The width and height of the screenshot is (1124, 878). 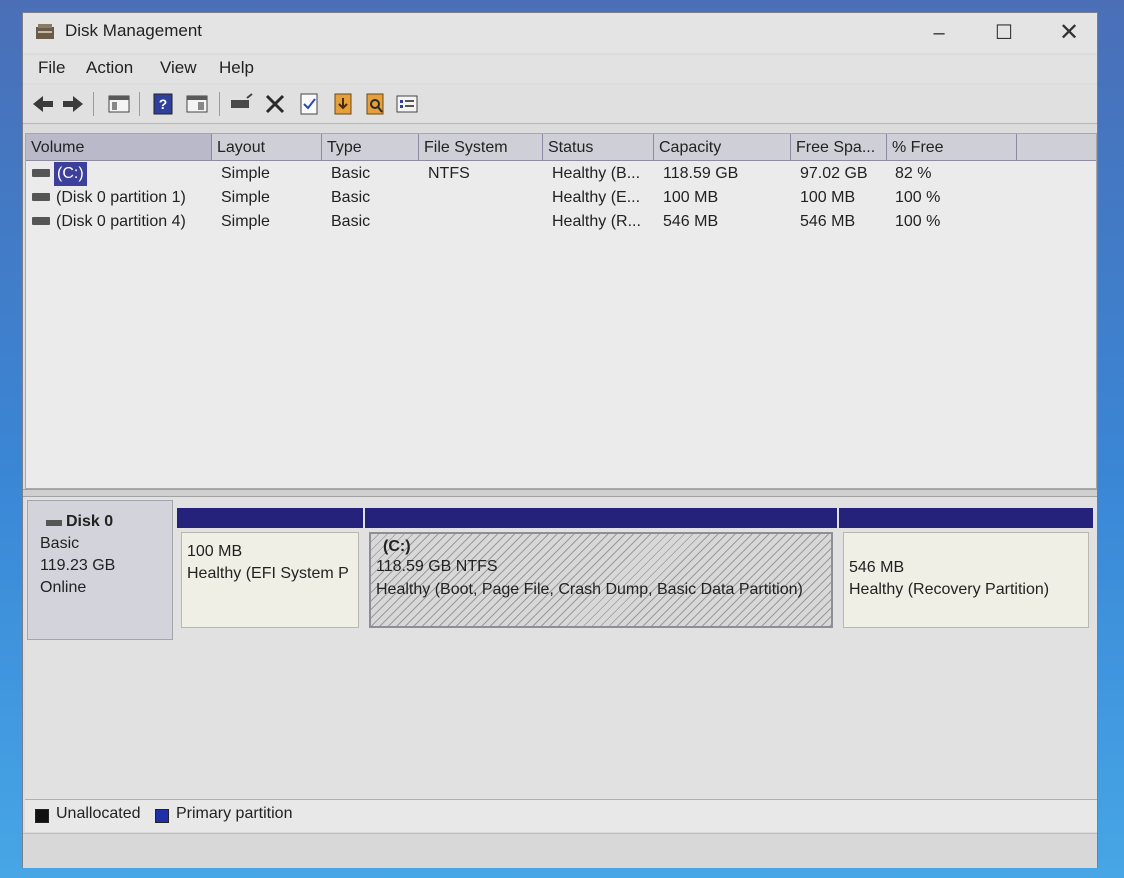 What do you see at coordinates (560, 33) in the screenshot?
I see `title-bar: Disk Management – ☐ ✕` at bounding box center [560, 33].